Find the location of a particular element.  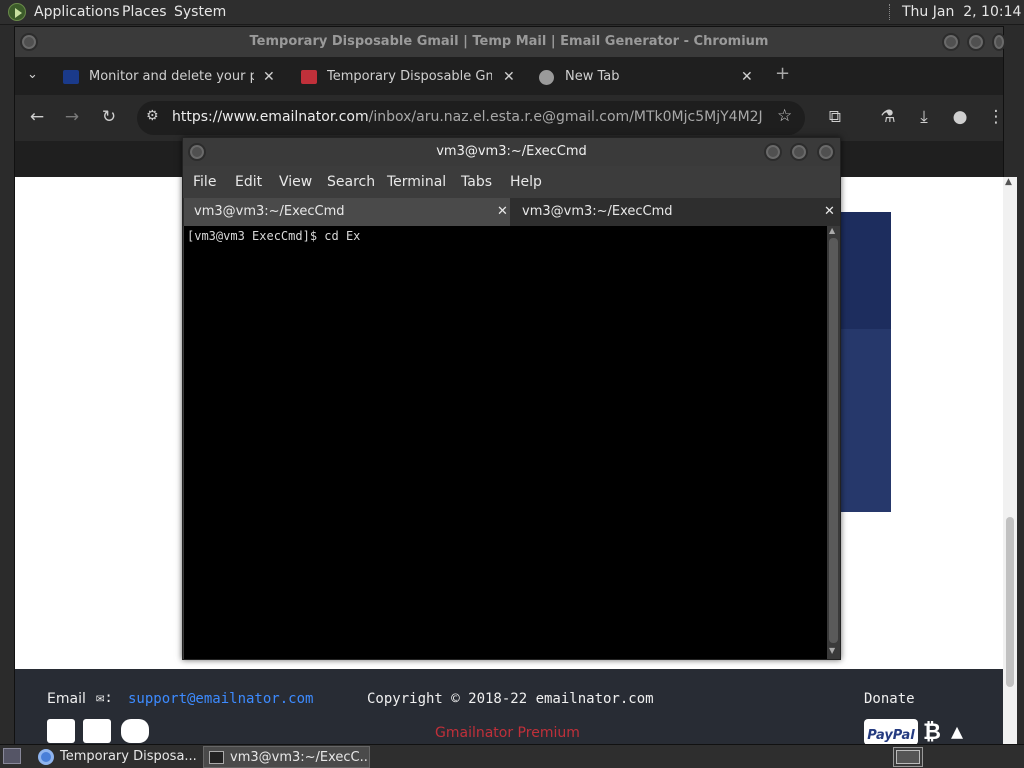

tab-label: Monitor and delete your pers is located at coordinates (171, 76).